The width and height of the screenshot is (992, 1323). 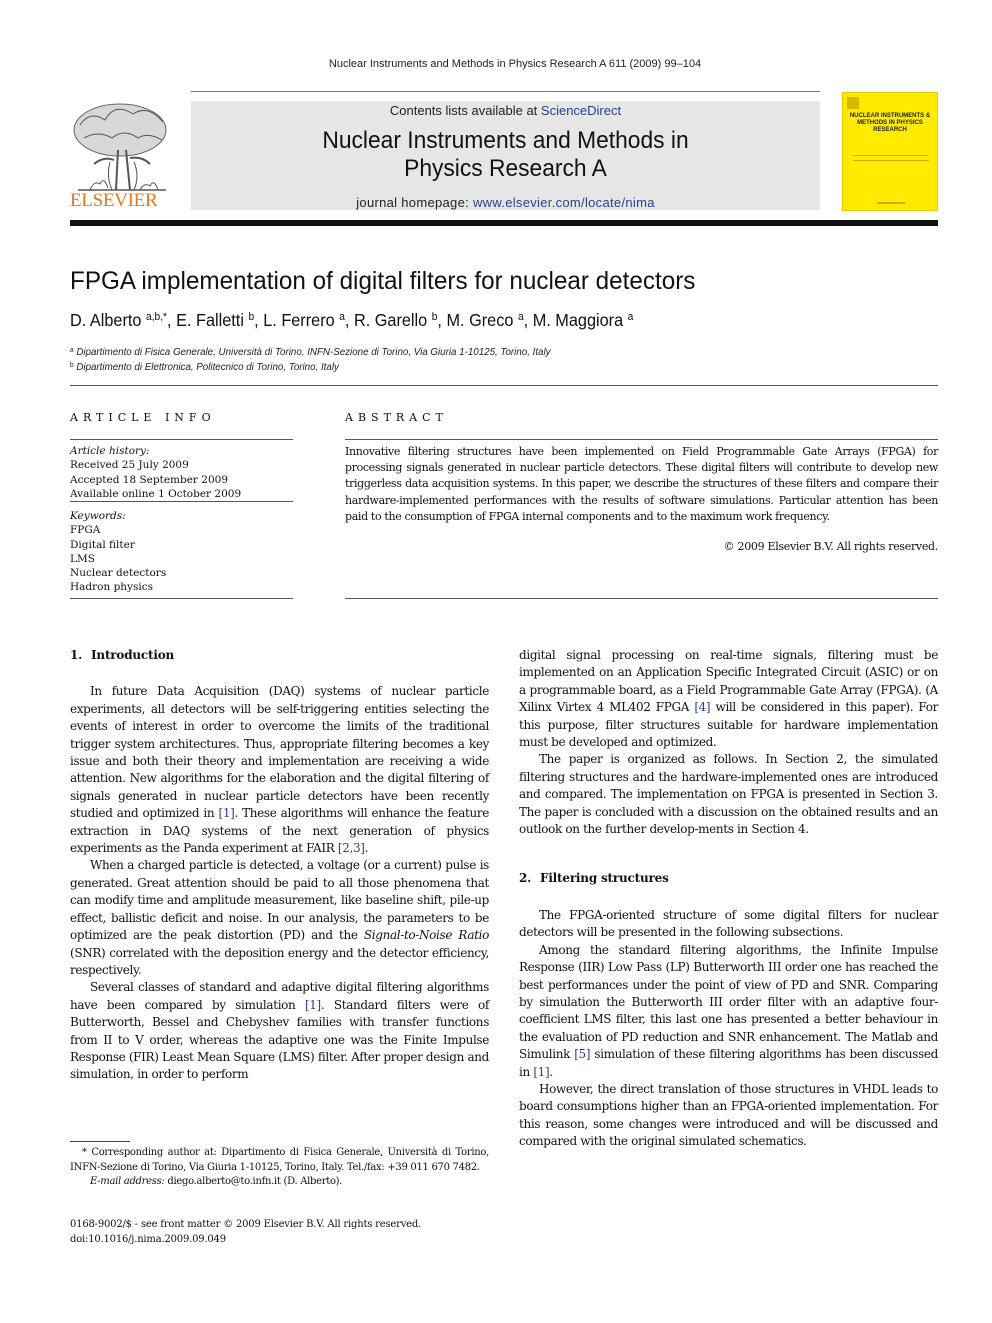 What do you see at coordinates (465, 110) in the screenshot?
I see `contents-prefix: Contents lists available at` at bounding box center [465, 110].